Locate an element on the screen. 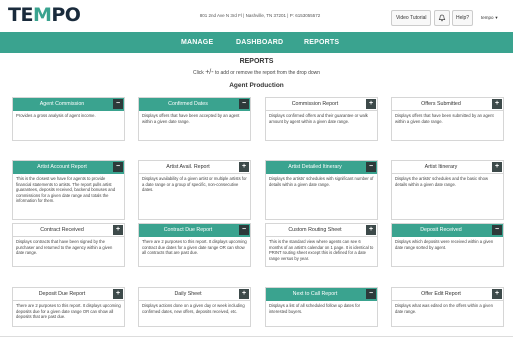 This screenshot has width=513, height=342. report-card-header: Agent Commission − is located at coordinates (68, 104).